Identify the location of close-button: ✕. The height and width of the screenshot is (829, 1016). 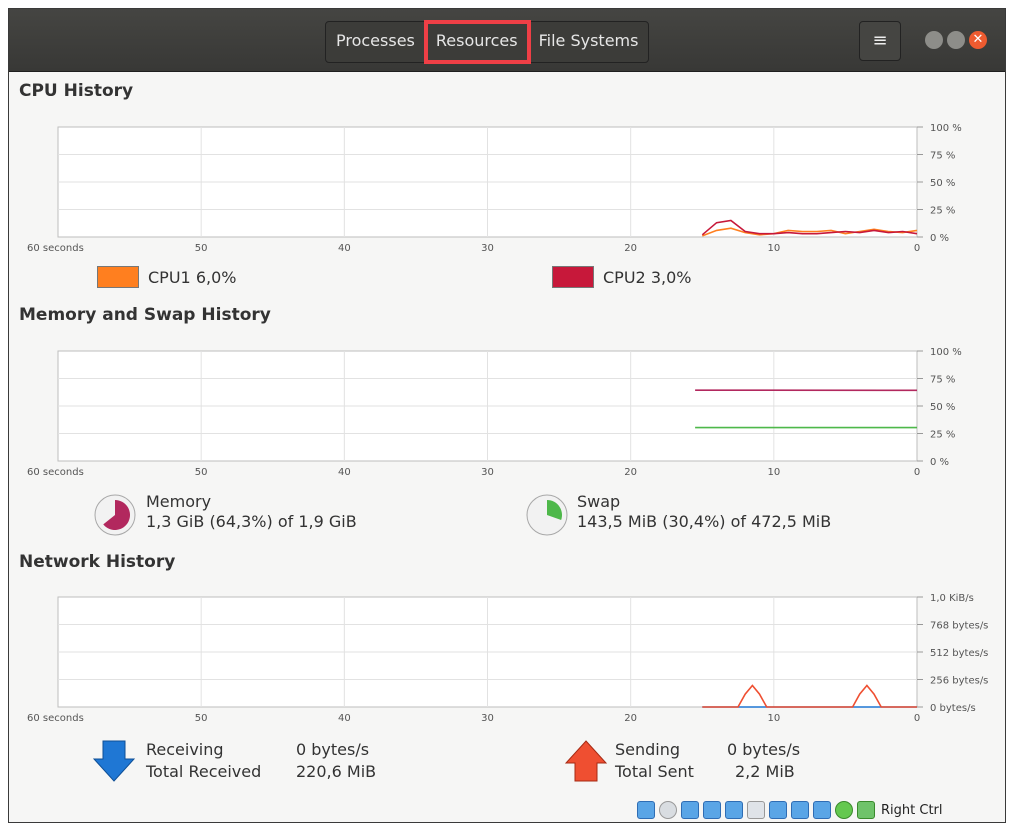
(978, 40).